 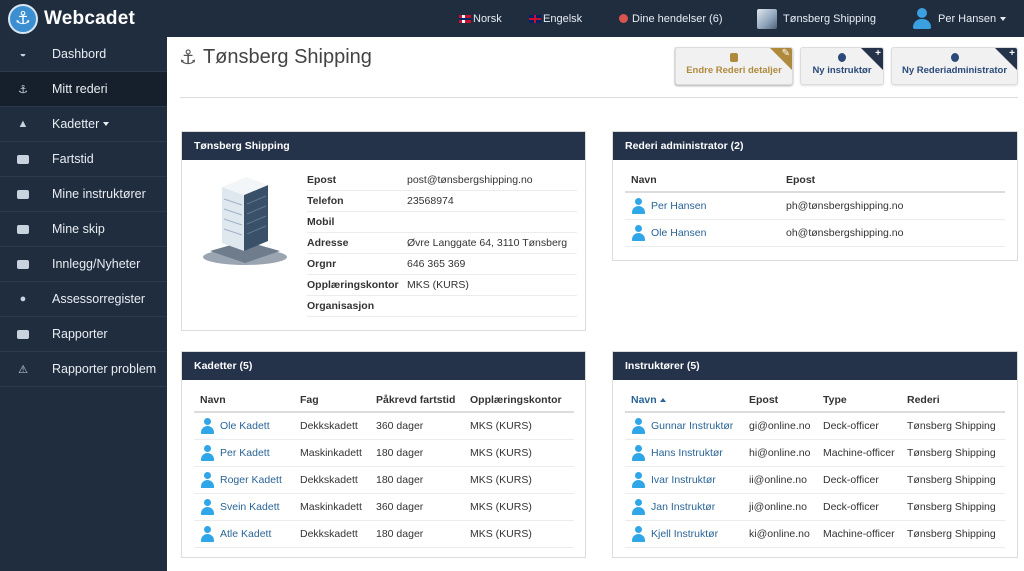 I want to click on sidebar-item-mitt-rederi: ⚓ Mitt rederi, so click(x=83, y=89).